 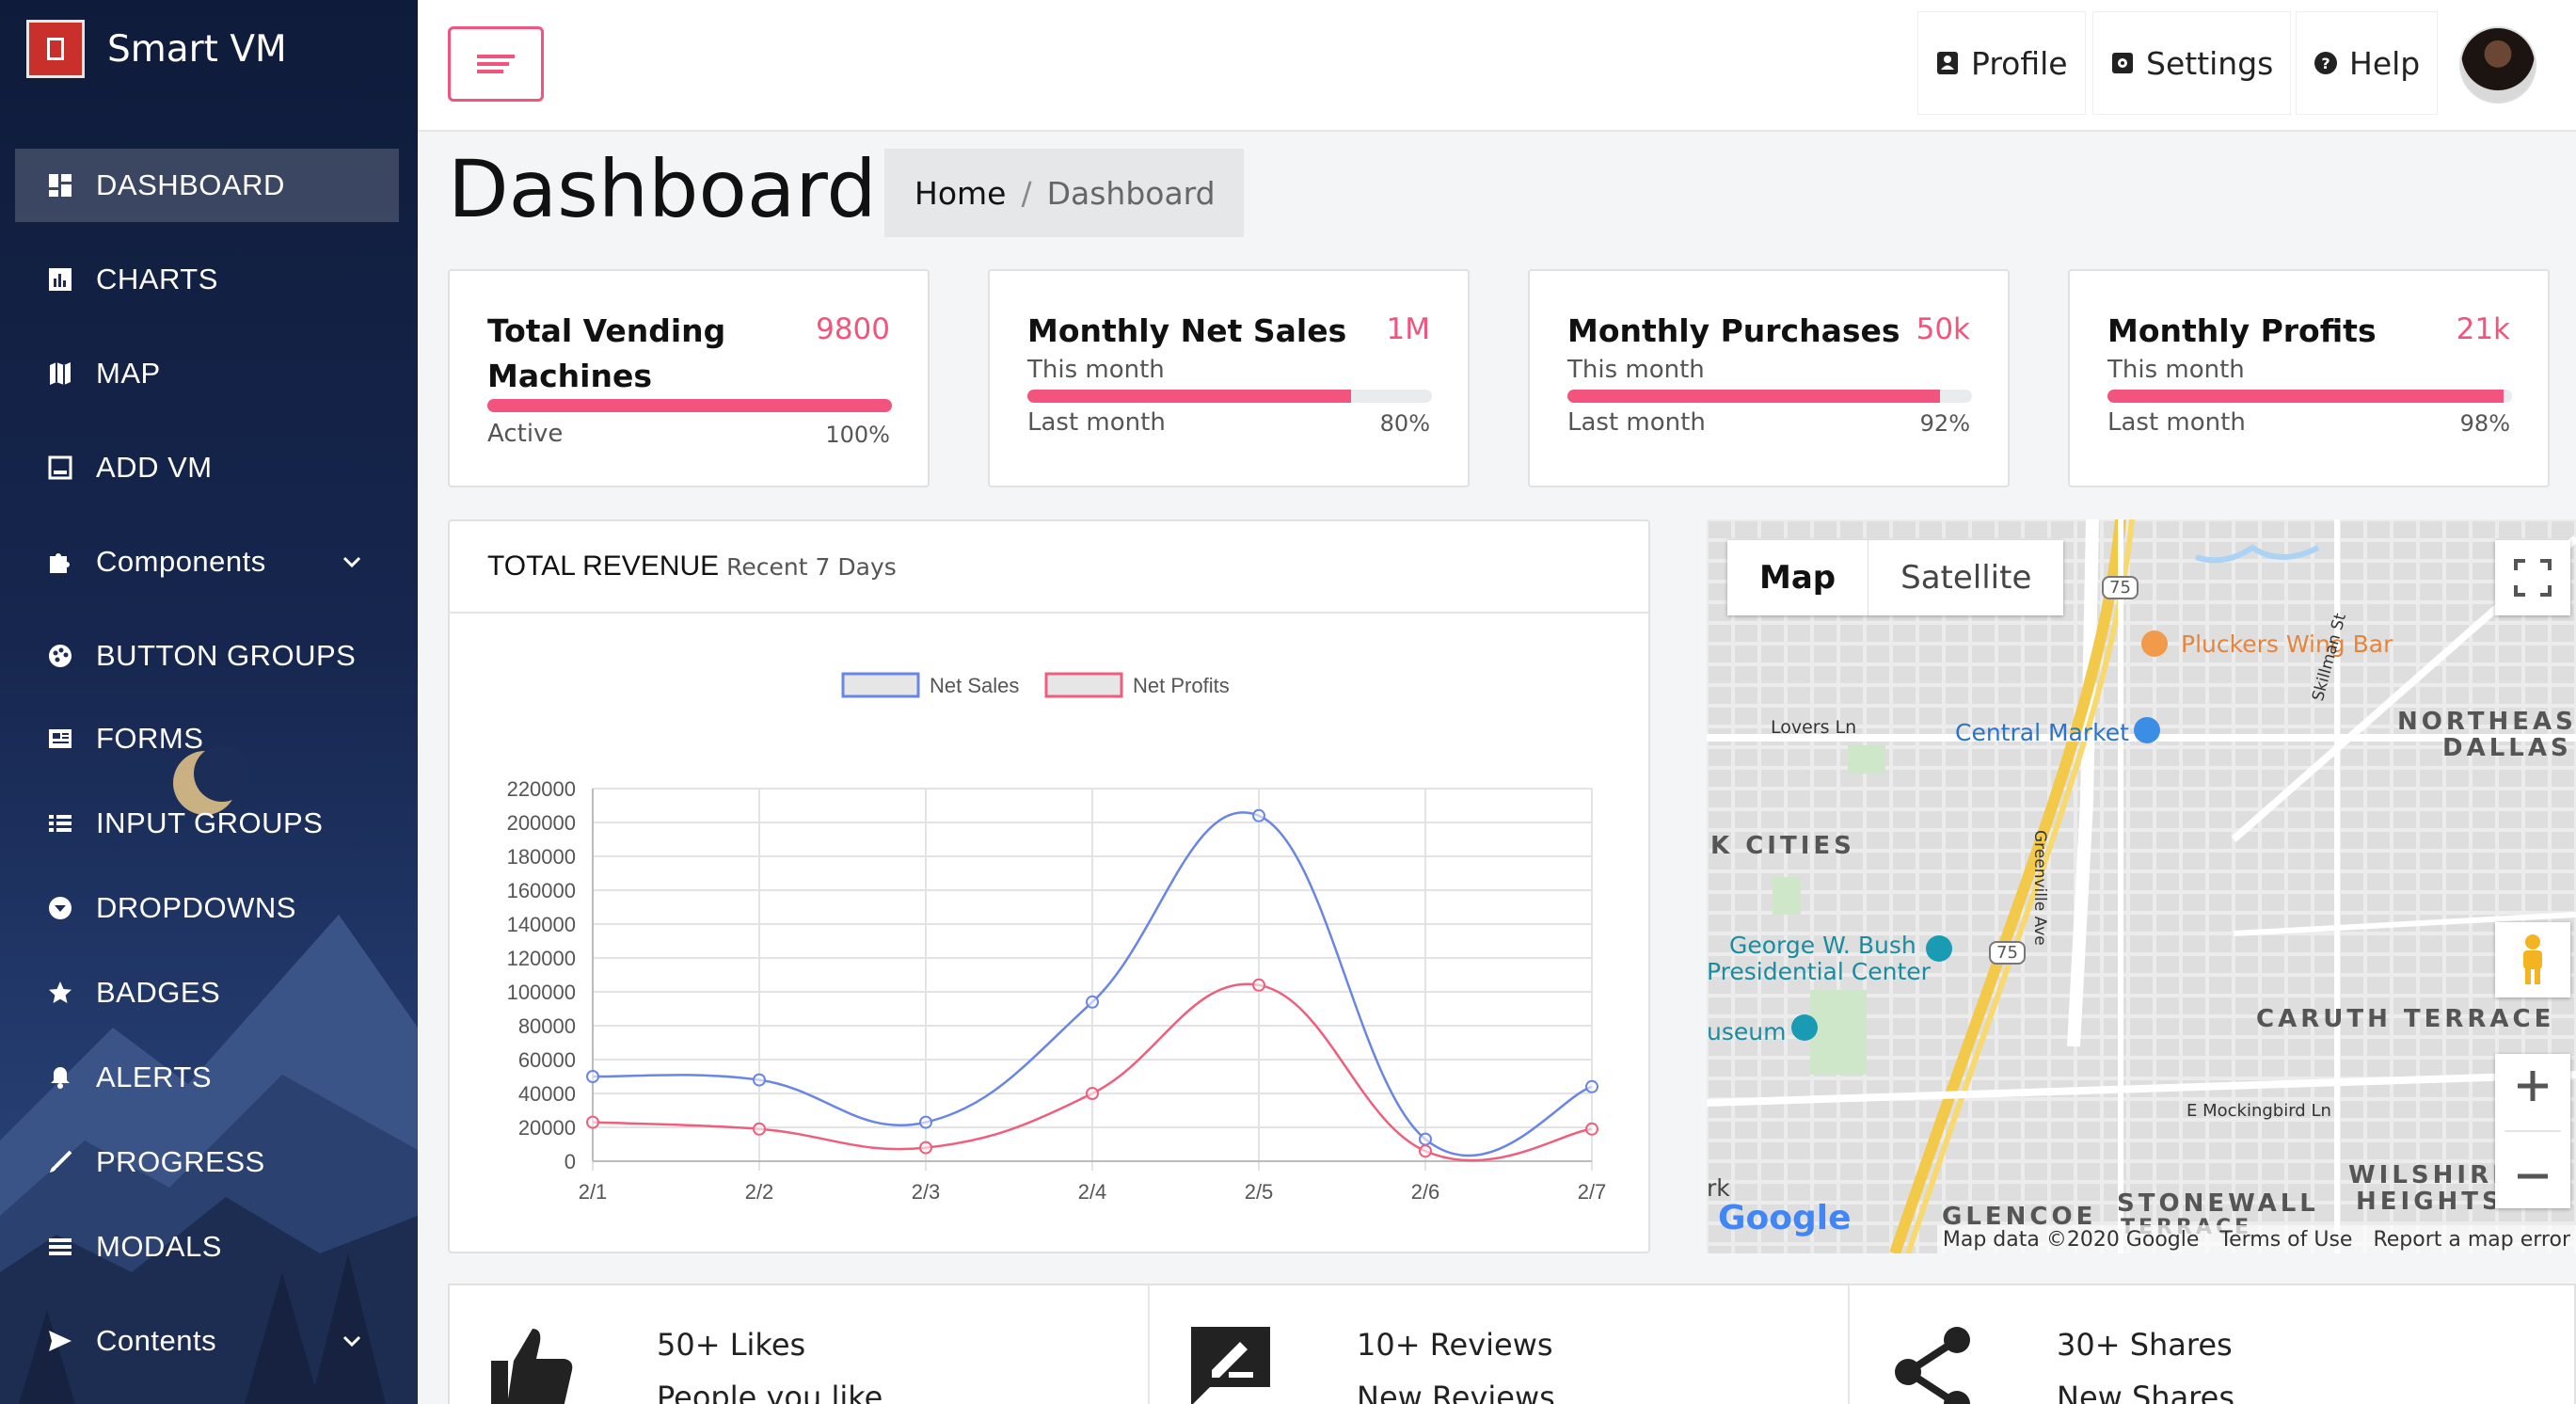 What do you see at coordinates (207, 1247) in the screenshot?
I see `sidebar-item-modals: MODALS` at bounding box center [207, 1247].